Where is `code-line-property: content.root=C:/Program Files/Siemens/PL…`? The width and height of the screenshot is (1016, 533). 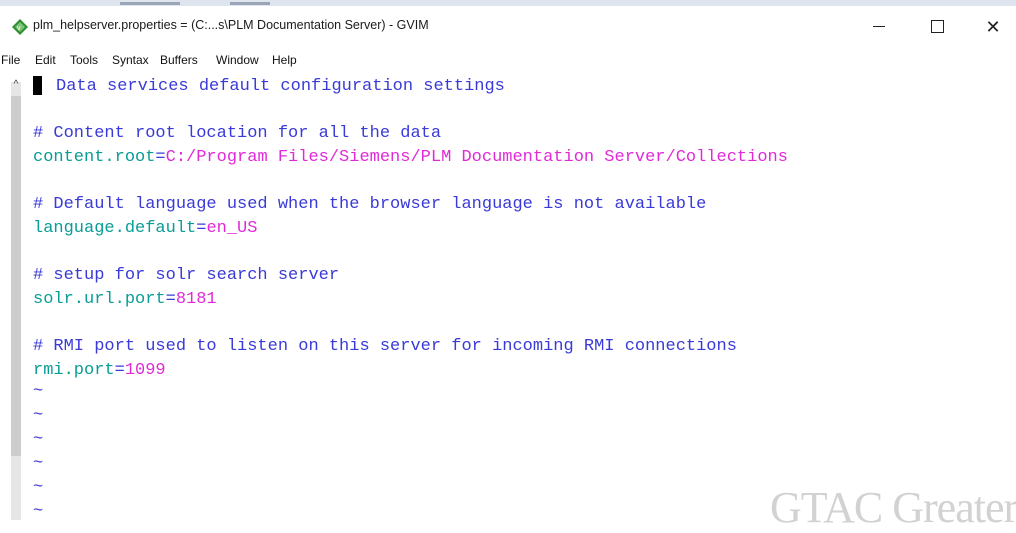
code-line-property: content.root=C:/Program Files/Siemens/PL… is located at coordinates (410, 158).